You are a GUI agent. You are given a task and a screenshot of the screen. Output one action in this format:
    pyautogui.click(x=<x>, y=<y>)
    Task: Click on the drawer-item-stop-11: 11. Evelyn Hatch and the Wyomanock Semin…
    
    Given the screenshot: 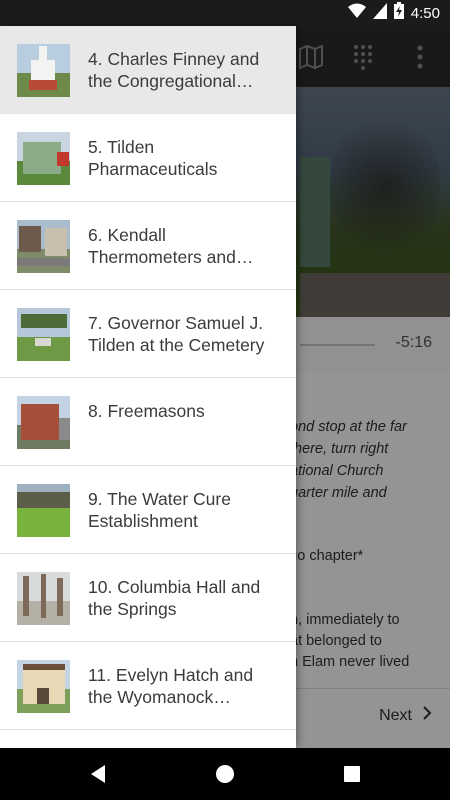 What is the action you would take?
    pyautogui.click(x=148, y=686)
    